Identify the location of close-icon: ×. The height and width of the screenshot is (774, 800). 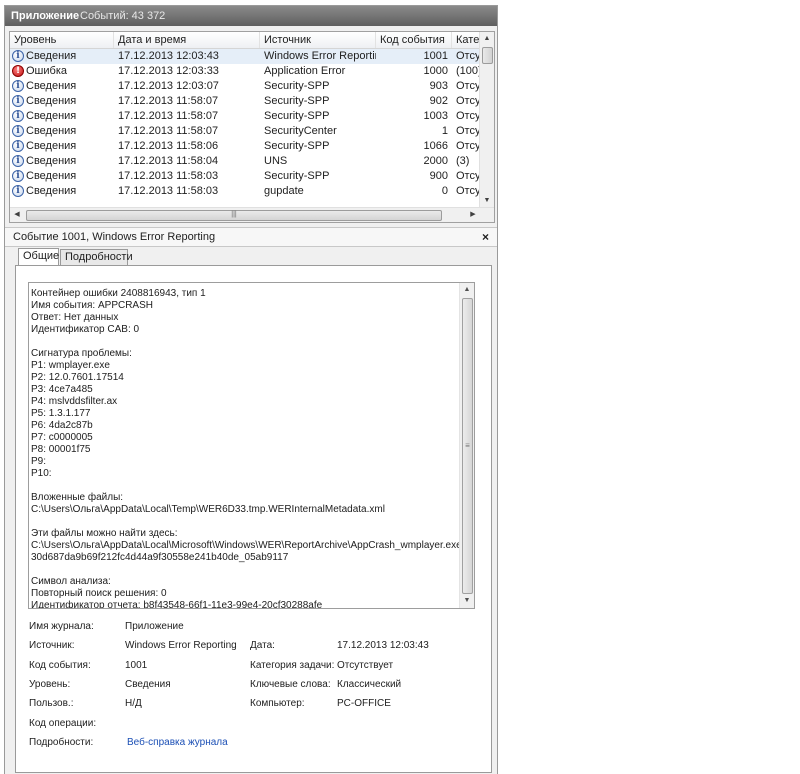
(485, 237).